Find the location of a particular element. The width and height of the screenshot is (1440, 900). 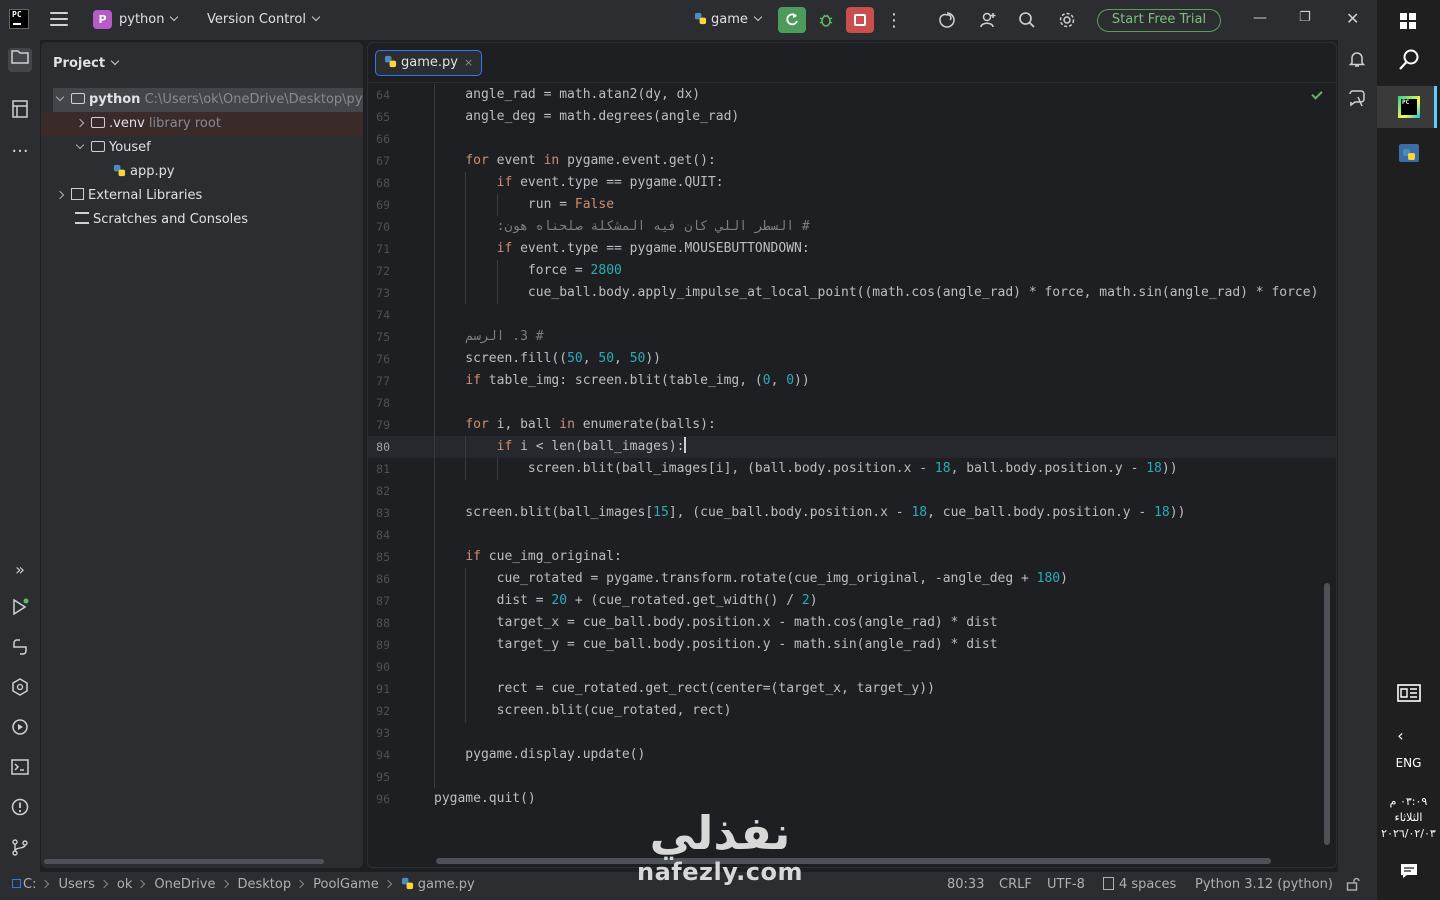

code-text: screen.fill((50, 50, 50)) is located at coordinates (547, 359).